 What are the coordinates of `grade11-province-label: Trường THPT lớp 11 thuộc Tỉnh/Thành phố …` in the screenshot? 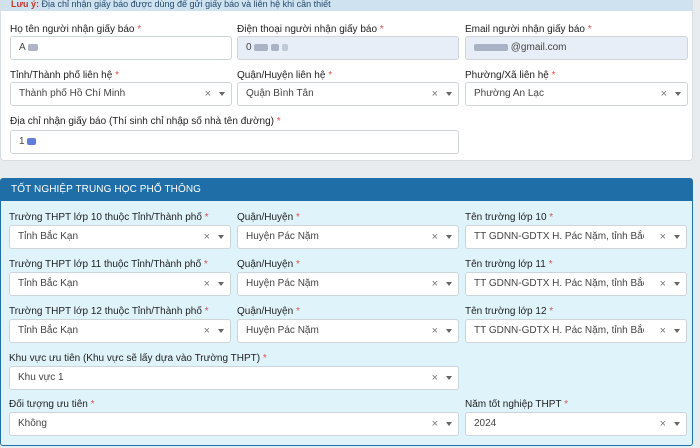 It's located at (108, 264).